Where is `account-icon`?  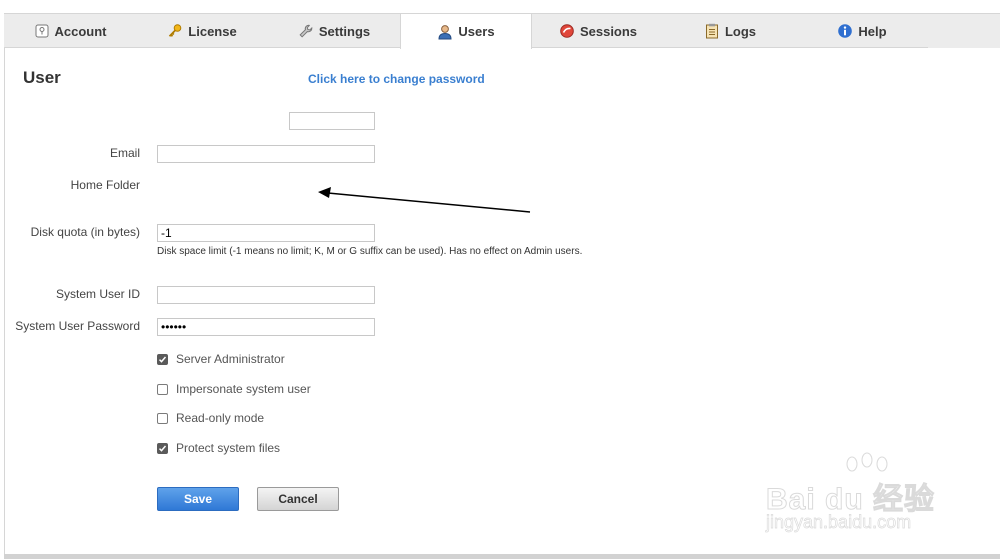 account-icon is located at coordinates (42, 31).